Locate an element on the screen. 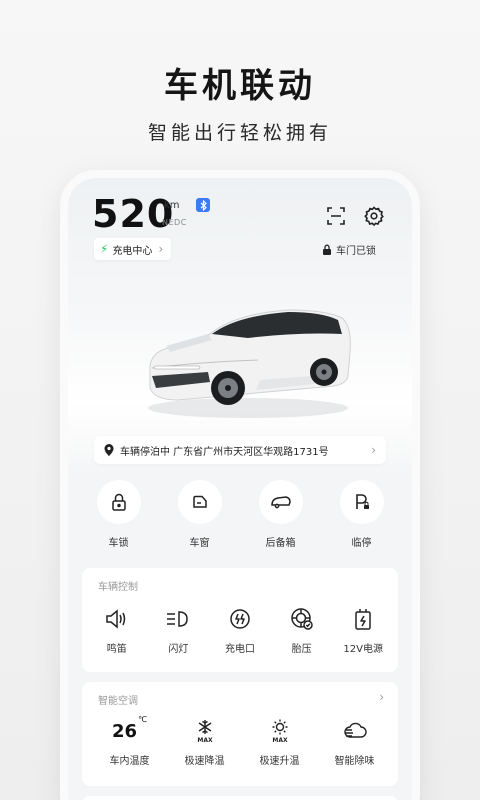  tire-pressure-icon is located at coordinates (302, 619).